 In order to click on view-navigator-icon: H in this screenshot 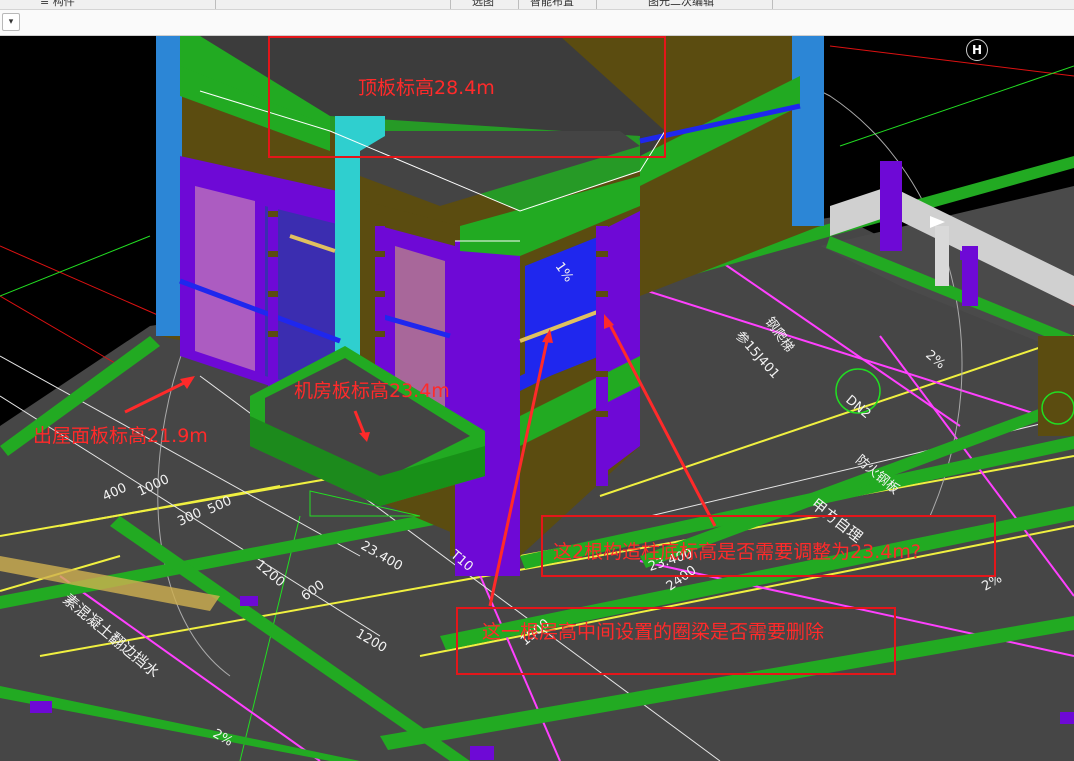, I will do `click(977, 50)`.